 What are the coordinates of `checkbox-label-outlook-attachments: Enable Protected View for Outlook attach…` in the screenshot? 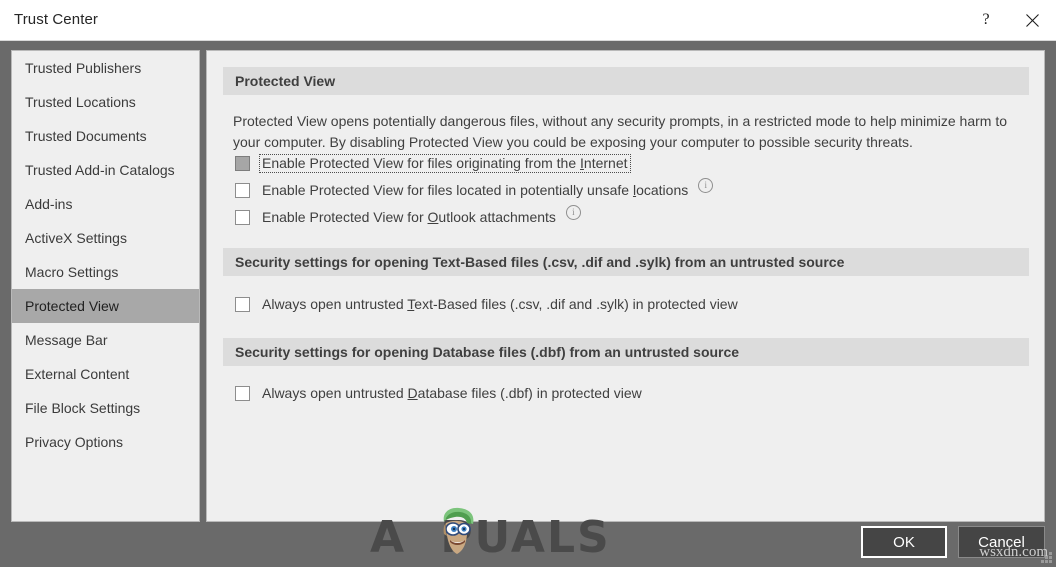 It's located at (409, 217).